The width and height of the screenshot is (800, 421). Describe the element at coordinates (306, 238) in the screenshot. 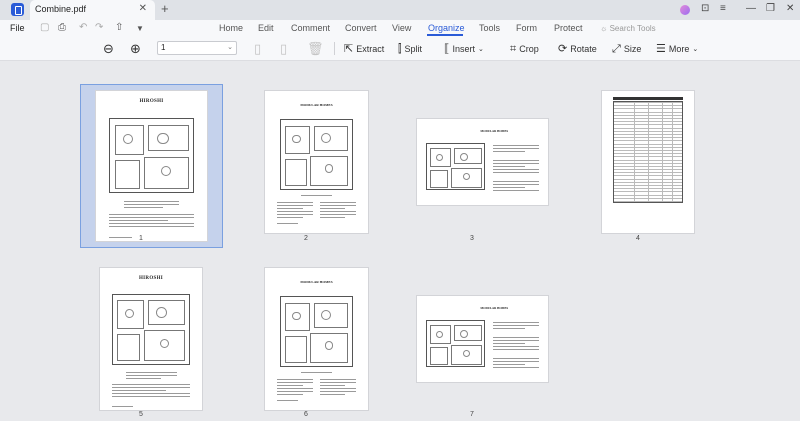

I see `page-number-label: 2` at that location.